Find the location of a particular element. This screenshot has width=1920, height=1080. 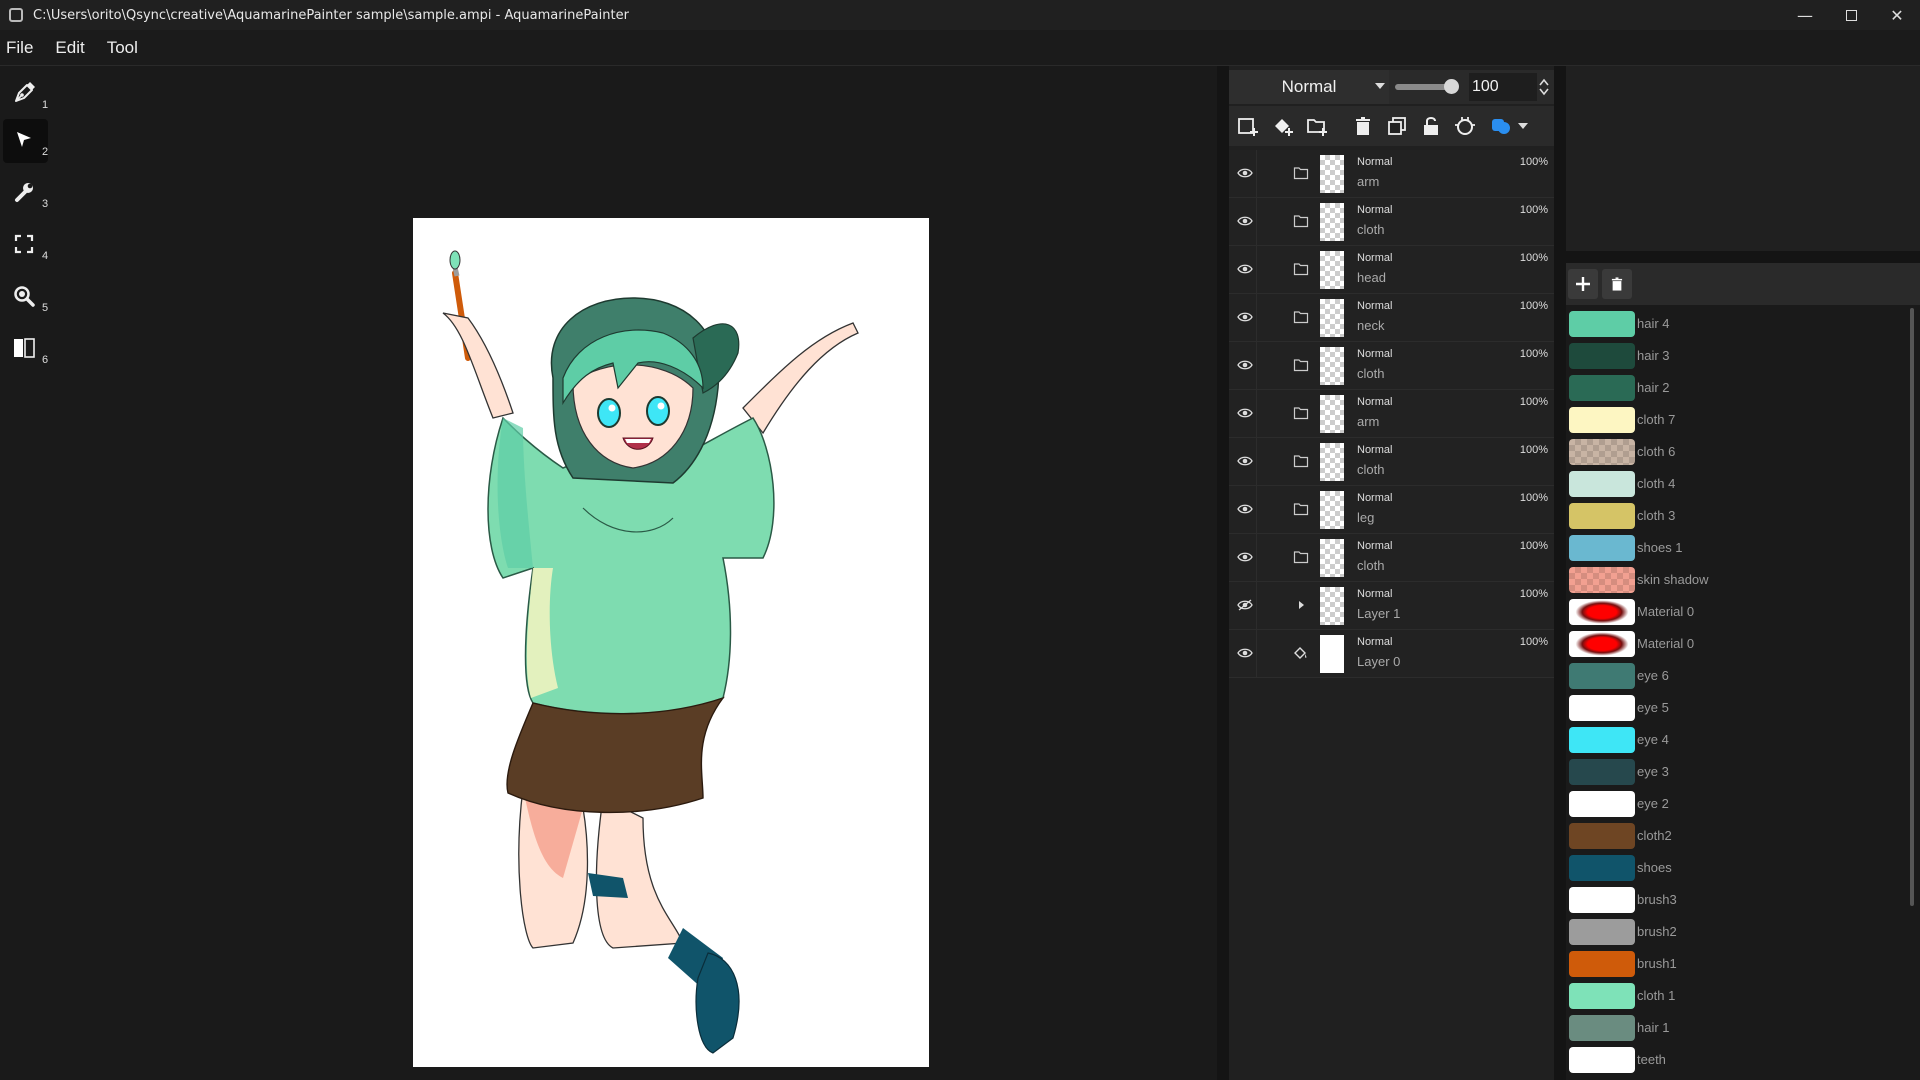

swatch-item: eye 4 is located at coordinates (1736, 740).